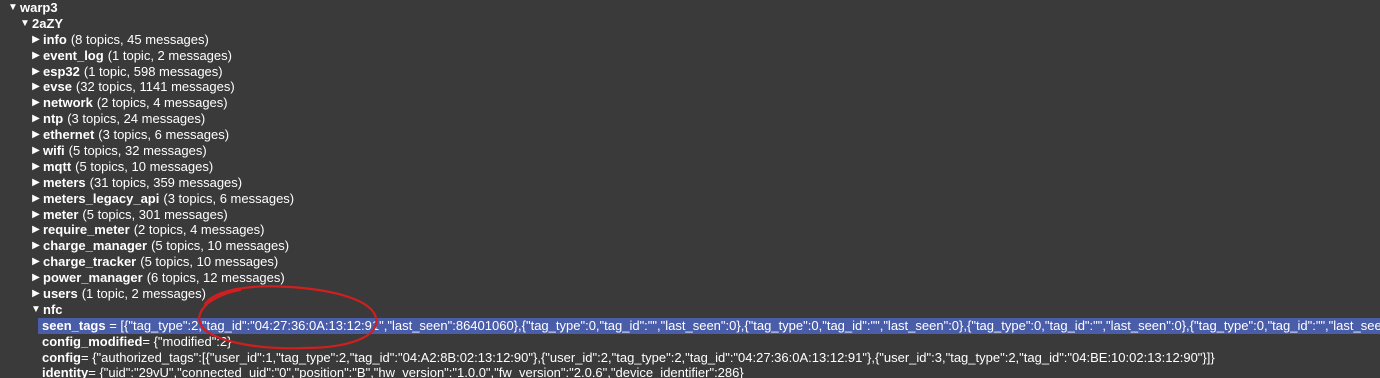  I want to click on tree-node-nfc: ▼ nfc, so click(690, 310).